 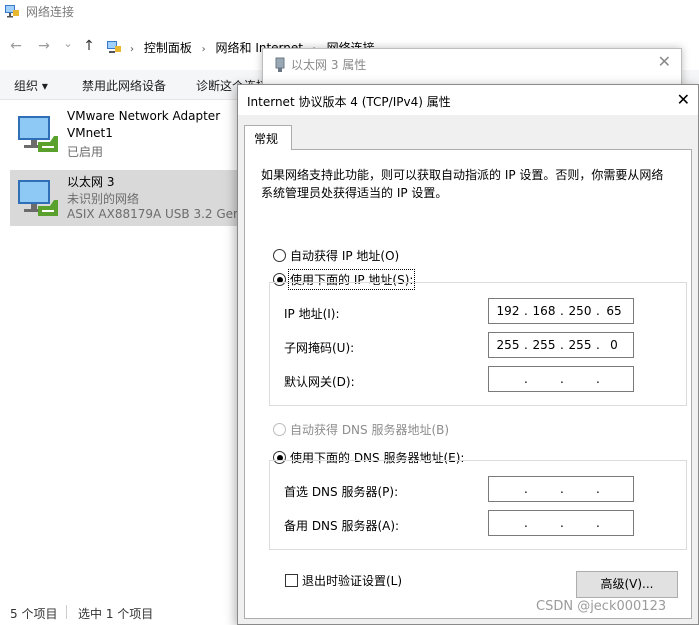 What do you see at coordinates (319, 348) in the screenshot?
I see `subnet-mask-label: 子网掩码(U):` at bounding box center [319, 348].